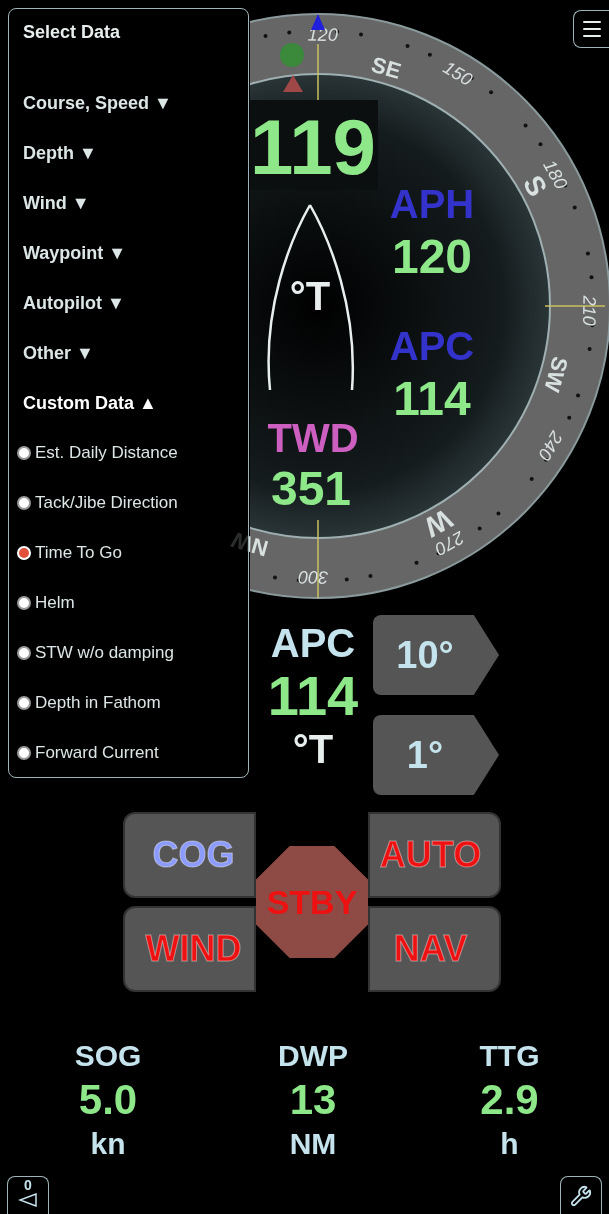 The width and height of the screenshot is (609, 1214). I want to click on autopilot-label: APC, so click(313, 643).